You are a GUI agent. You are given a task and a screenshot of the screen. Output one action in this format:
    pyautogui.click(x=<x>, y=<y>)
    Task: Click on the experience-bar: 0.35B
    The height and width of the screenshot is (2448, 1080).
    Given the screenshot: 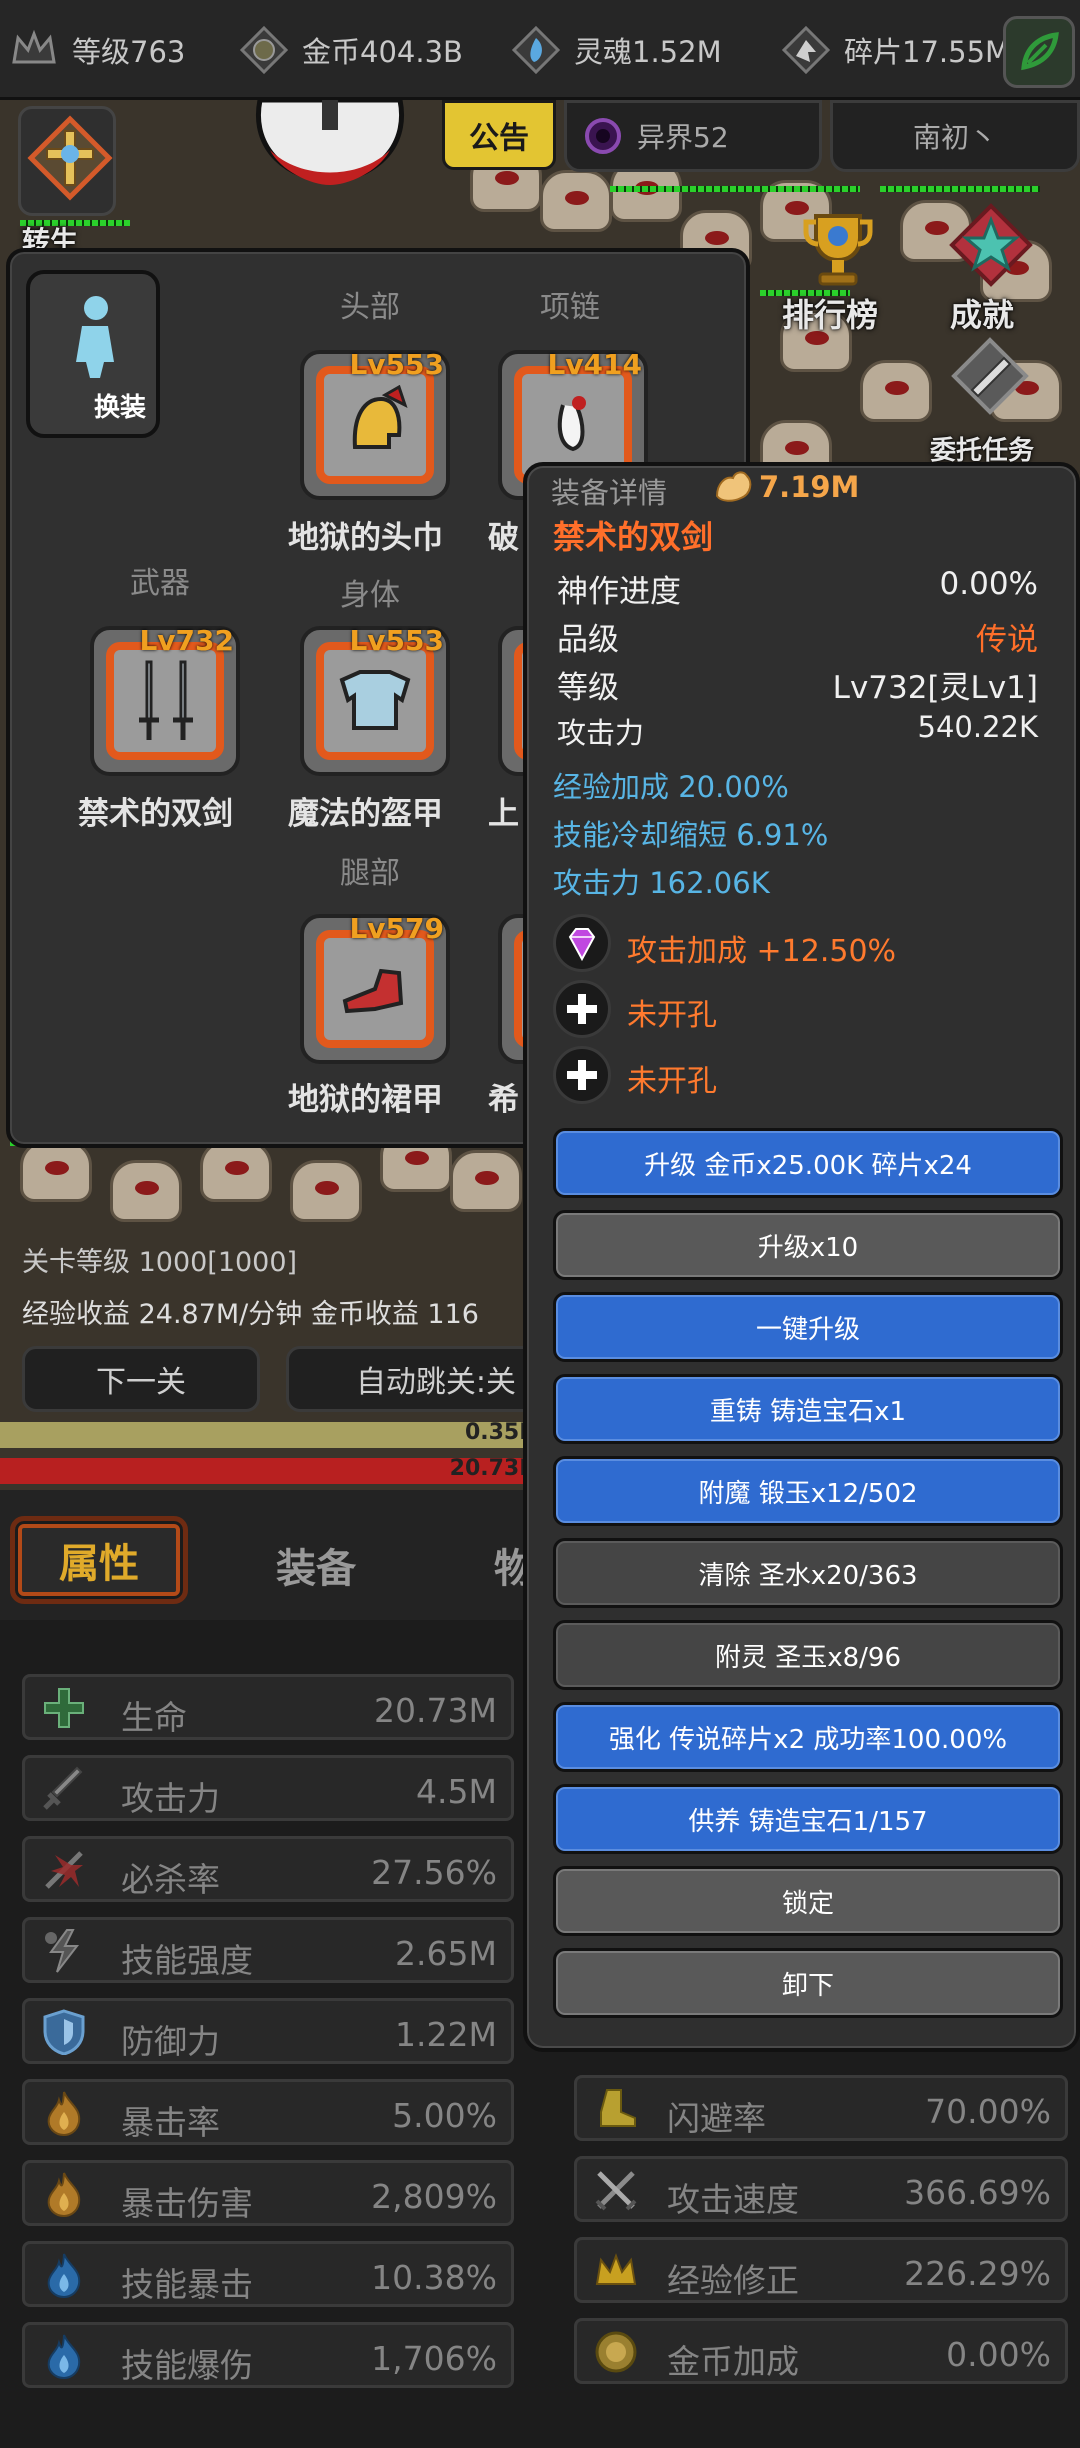 What is the action you would take?
    pyautogui.click(x=270, y=1434)
    